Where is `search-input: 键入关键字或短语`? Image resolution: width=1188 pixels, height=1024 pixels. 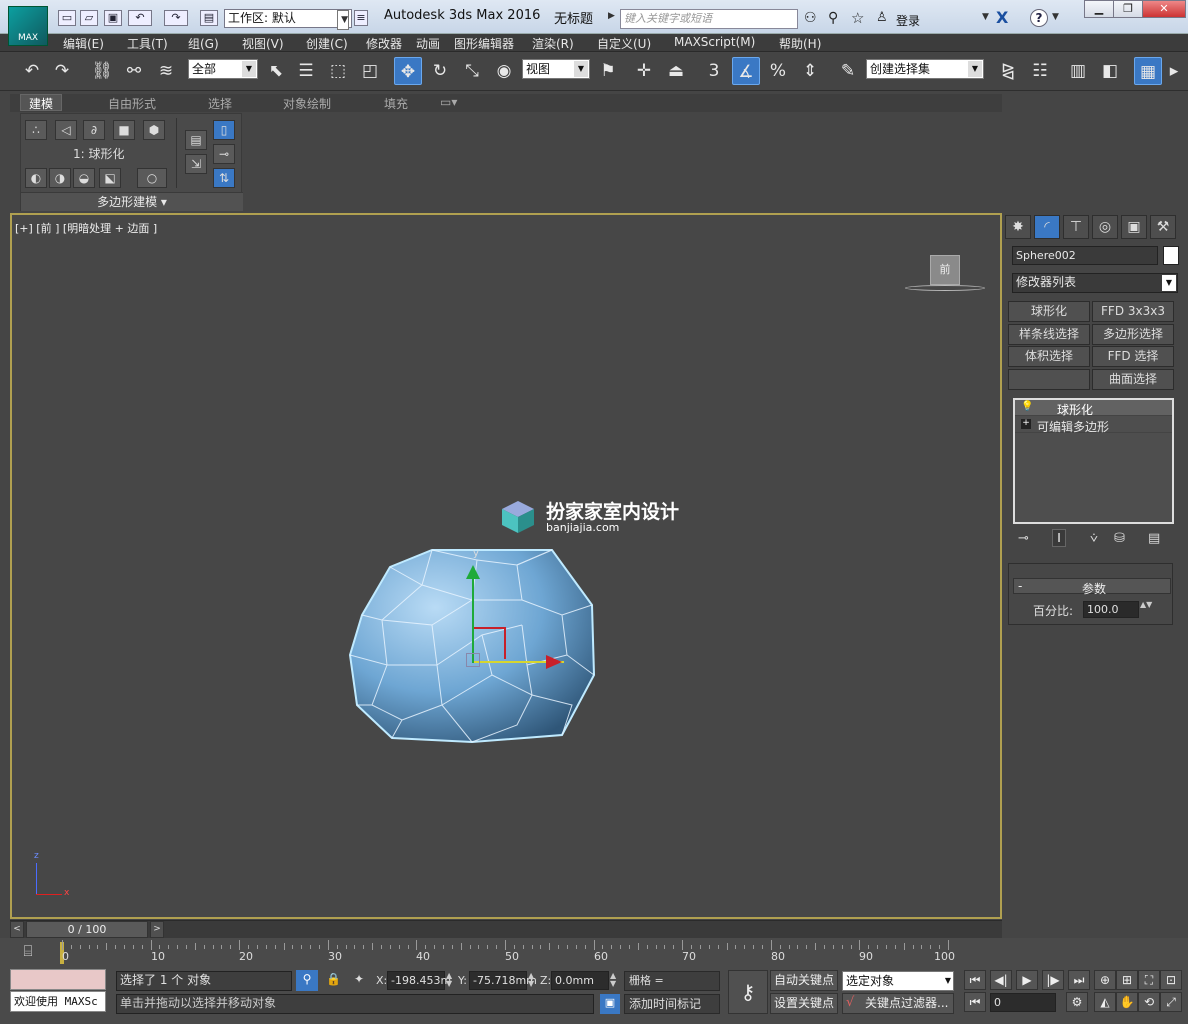
search-input: 键入关键字或短语 is located at coordinates (709, 19).